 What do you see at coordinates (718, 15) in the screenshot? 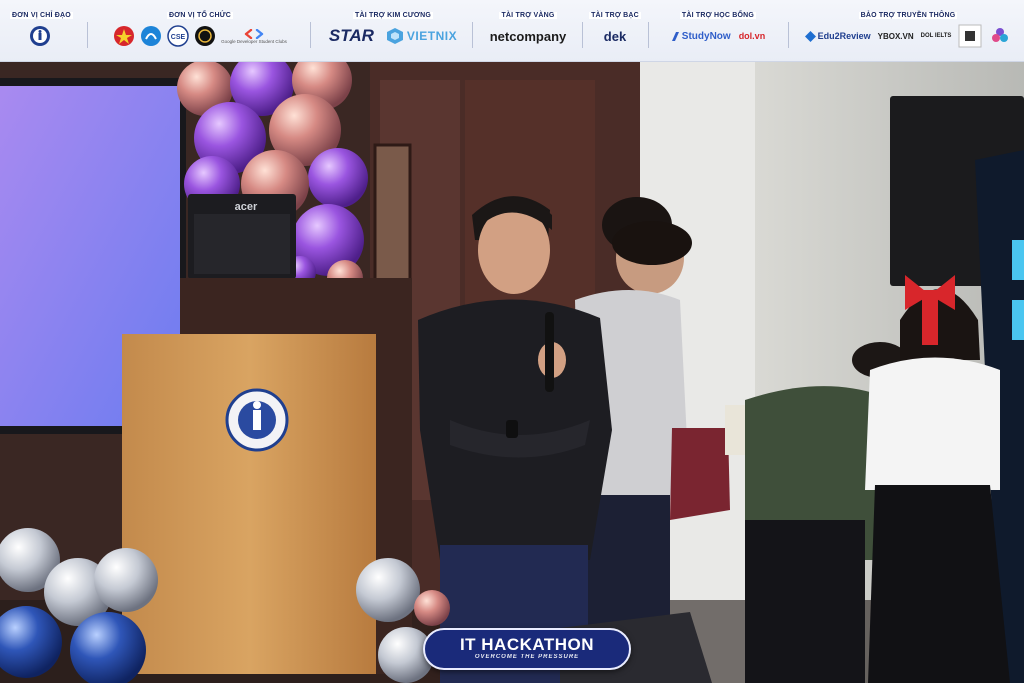
I see `group-scholarship-label: TÀI TRỢ HỌC BỔNG` at bounding box center [718, 15].